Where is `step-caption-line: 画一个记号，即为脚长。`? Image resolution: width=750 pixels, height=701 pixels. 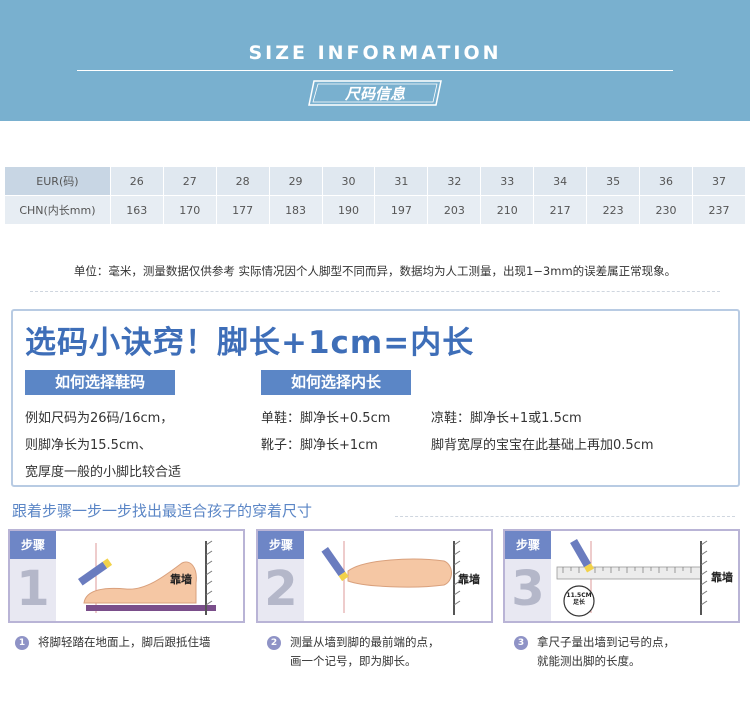 step-caption-line: 画一个记号，即为脚长。 is located at coordinates (353, 661).